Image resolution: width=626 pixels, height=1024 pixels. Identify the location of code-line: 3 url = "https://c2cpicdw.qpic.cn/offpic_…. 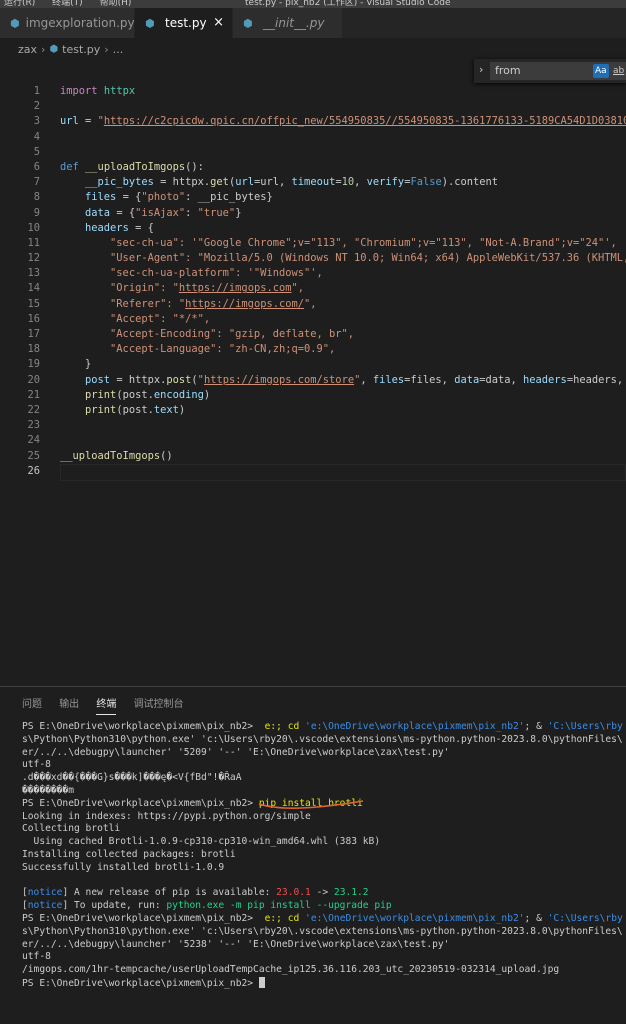
(313, 121).